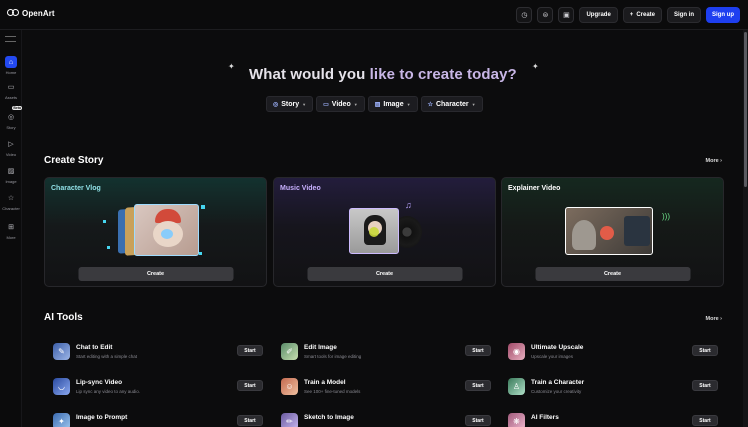 The height and width of the screenshot is (427, 748). Describe the element at coordinates (38, 13) in the screenshot. I see `brand-name: OpenArt` at that location.